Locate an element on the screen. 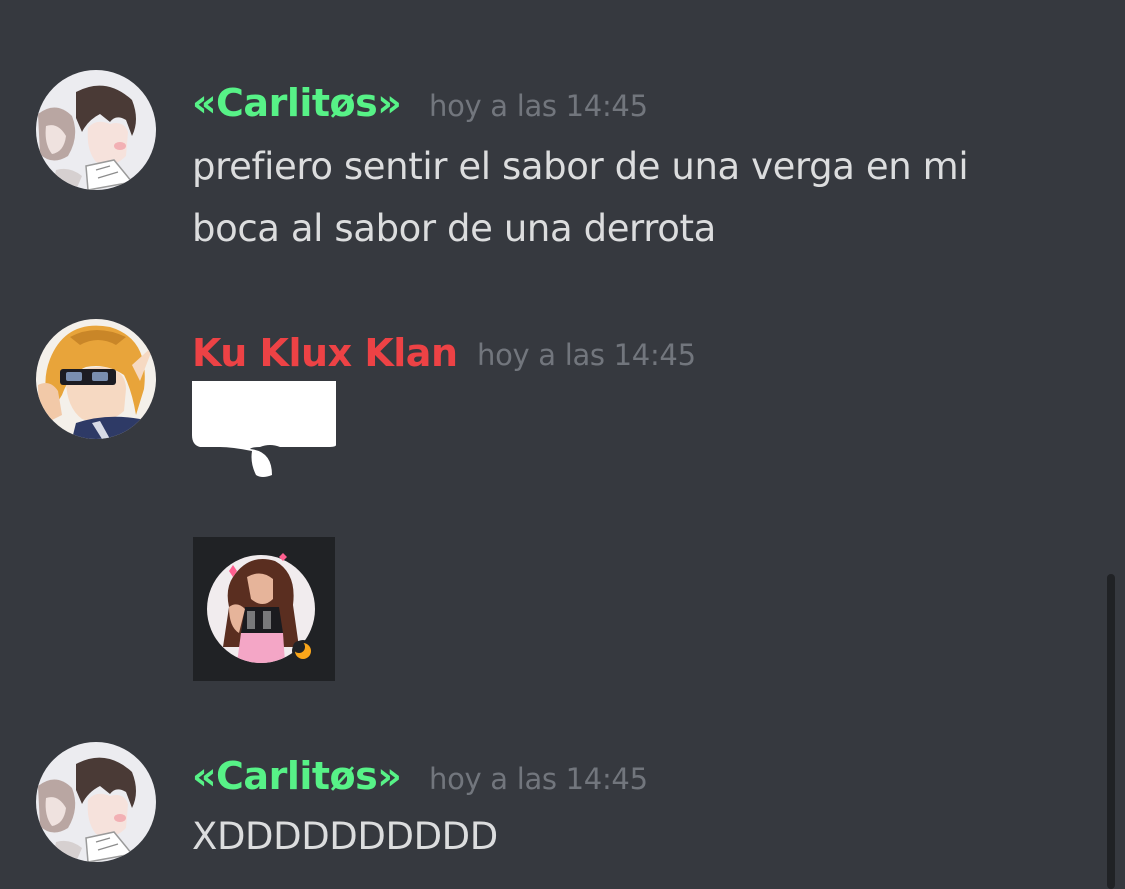  username: Ku Klux Klan is located at coordinates (325, 353).